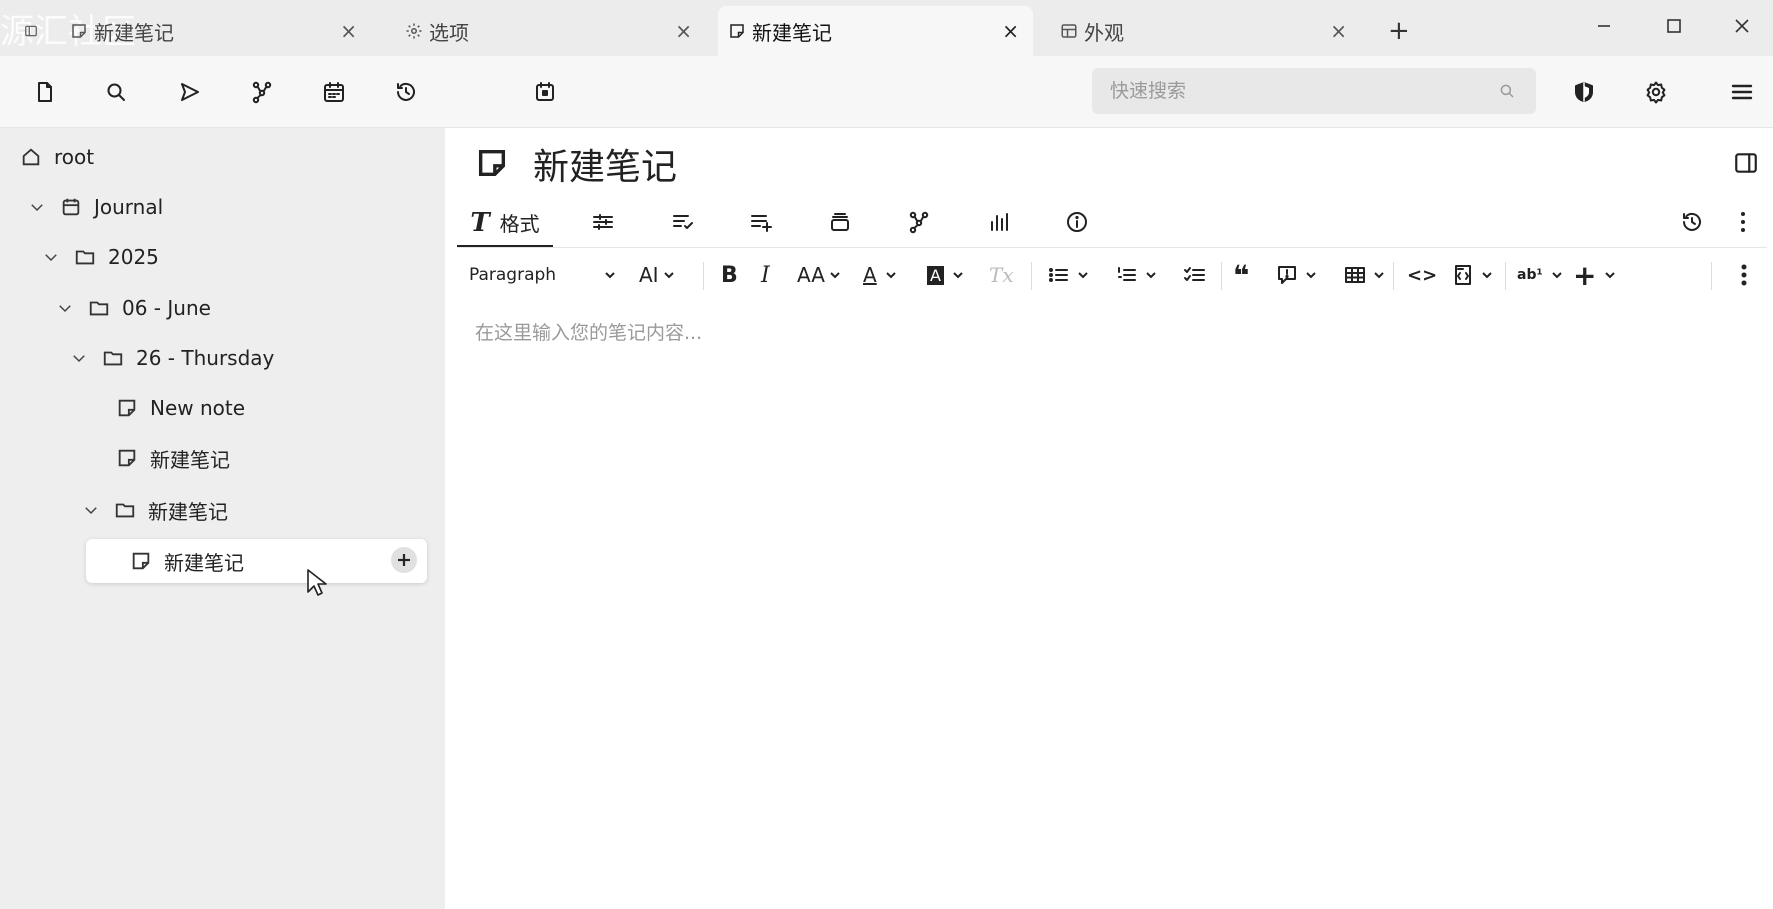  What do you see at coordinates (74, 157) in the screenshot?
I see `tree-item-label: root` at bounding box center [74, 157].